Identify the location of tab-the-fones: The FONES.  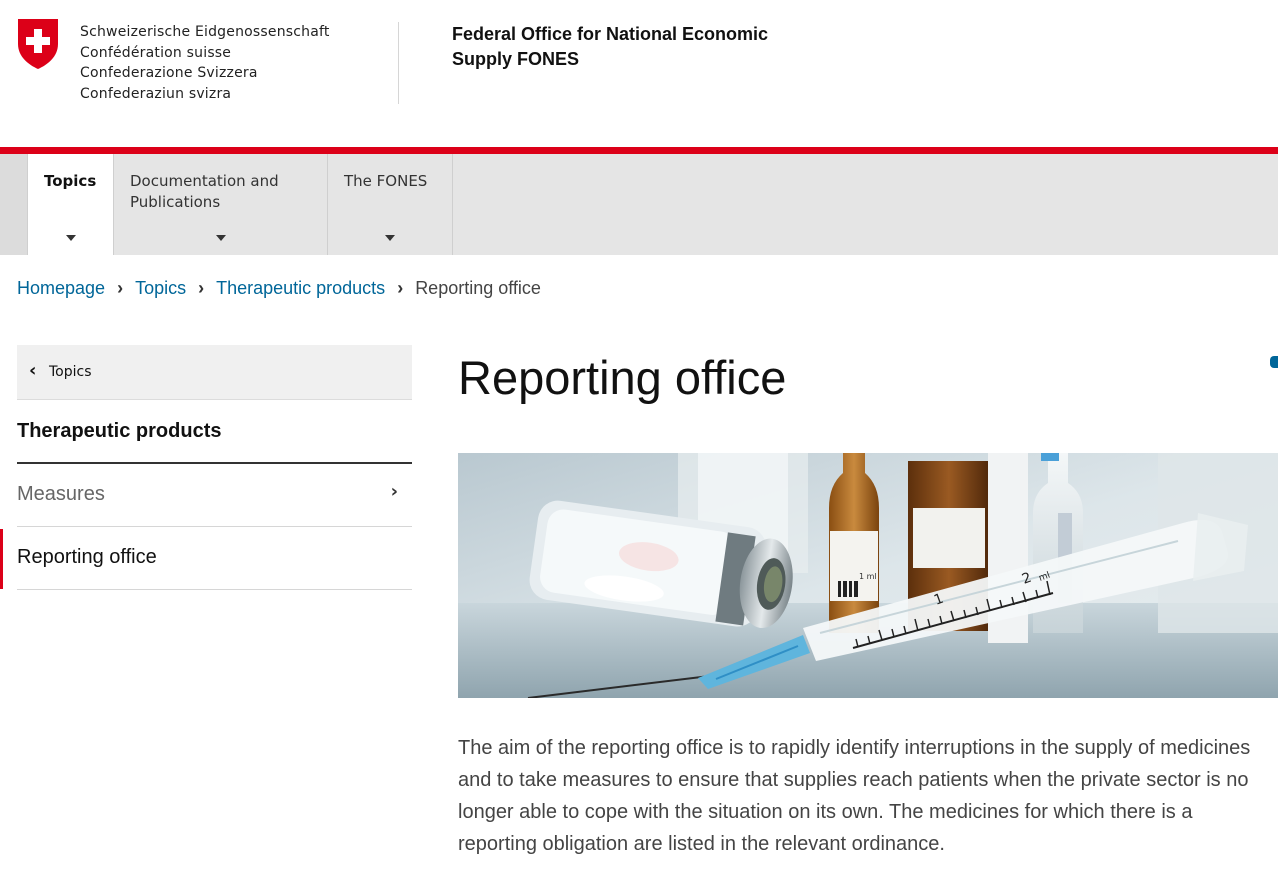
(390, 204).